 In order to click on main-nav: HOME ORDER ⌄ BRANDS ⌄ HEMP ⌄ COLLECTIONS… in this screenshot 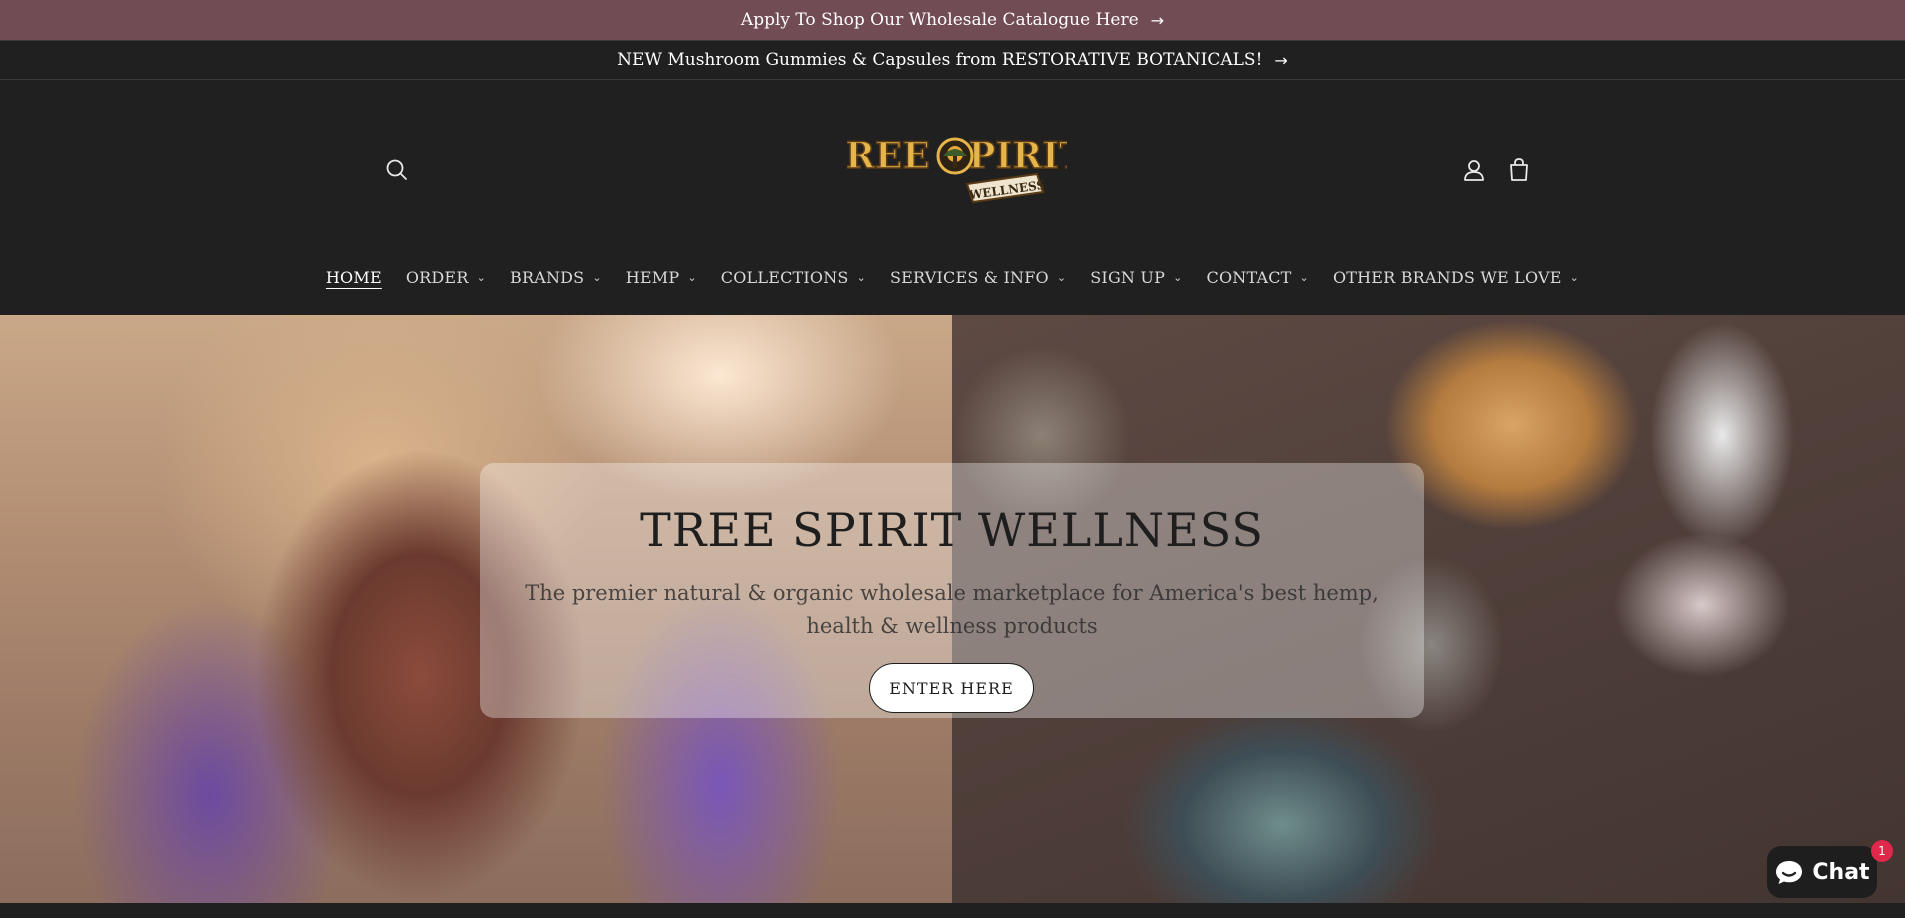, I will do `click(952, 277)`.